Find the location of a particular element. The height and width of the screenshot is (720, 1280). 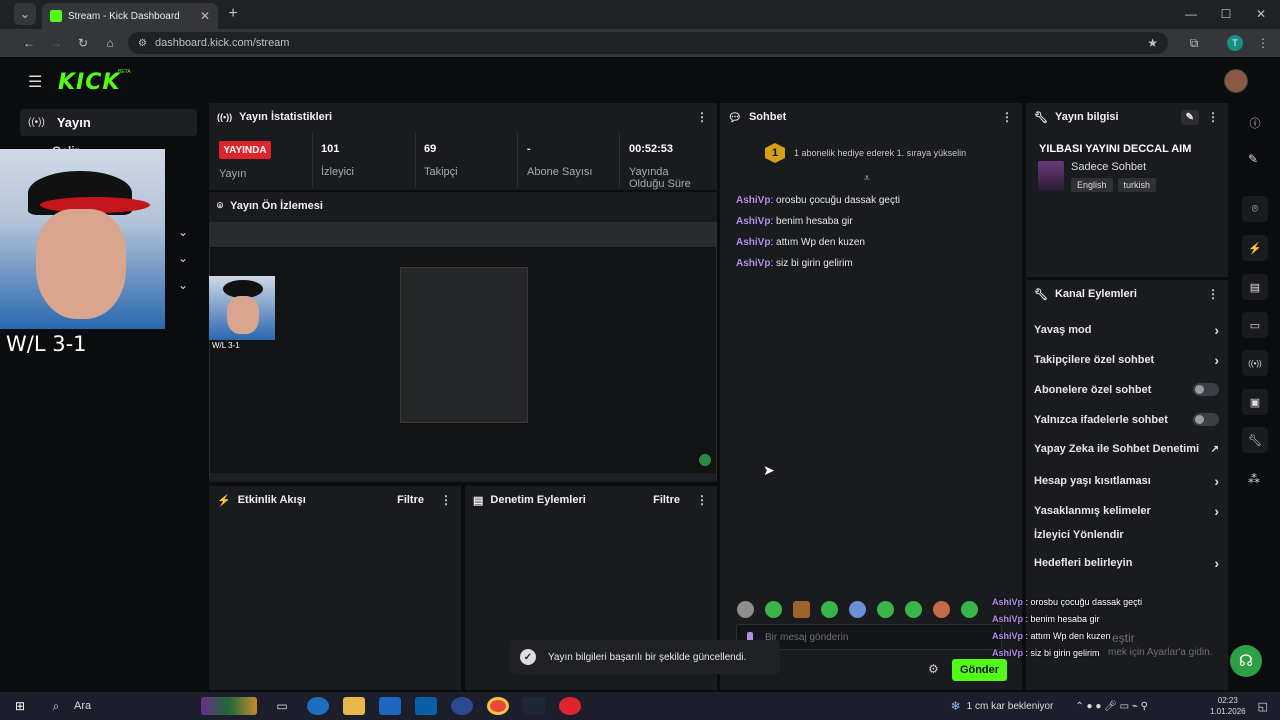

extensions-icon: ⧉ is located at coordinates (1194, 43).